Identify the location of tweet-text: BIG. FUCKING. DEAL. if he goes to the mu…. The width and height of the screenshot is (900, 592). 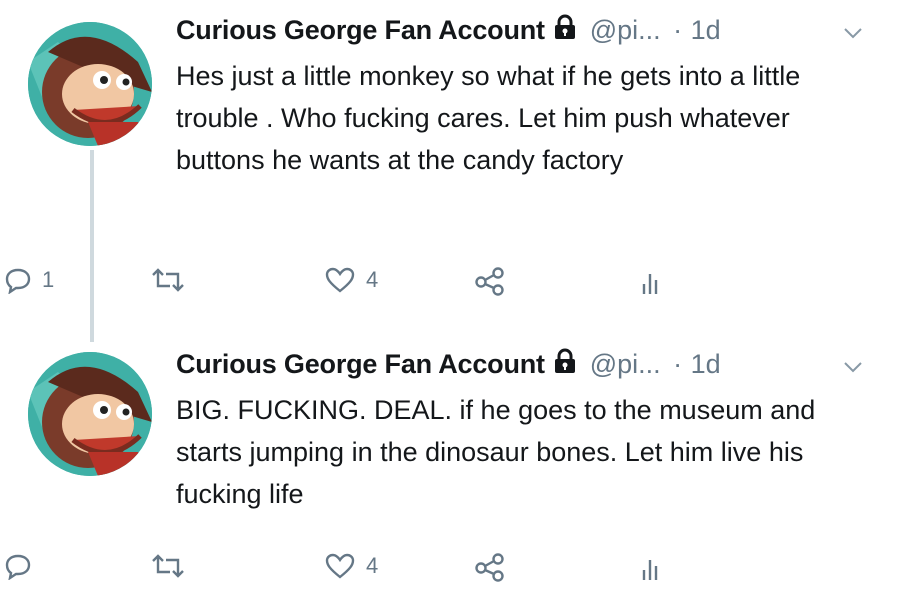
(496, 452).